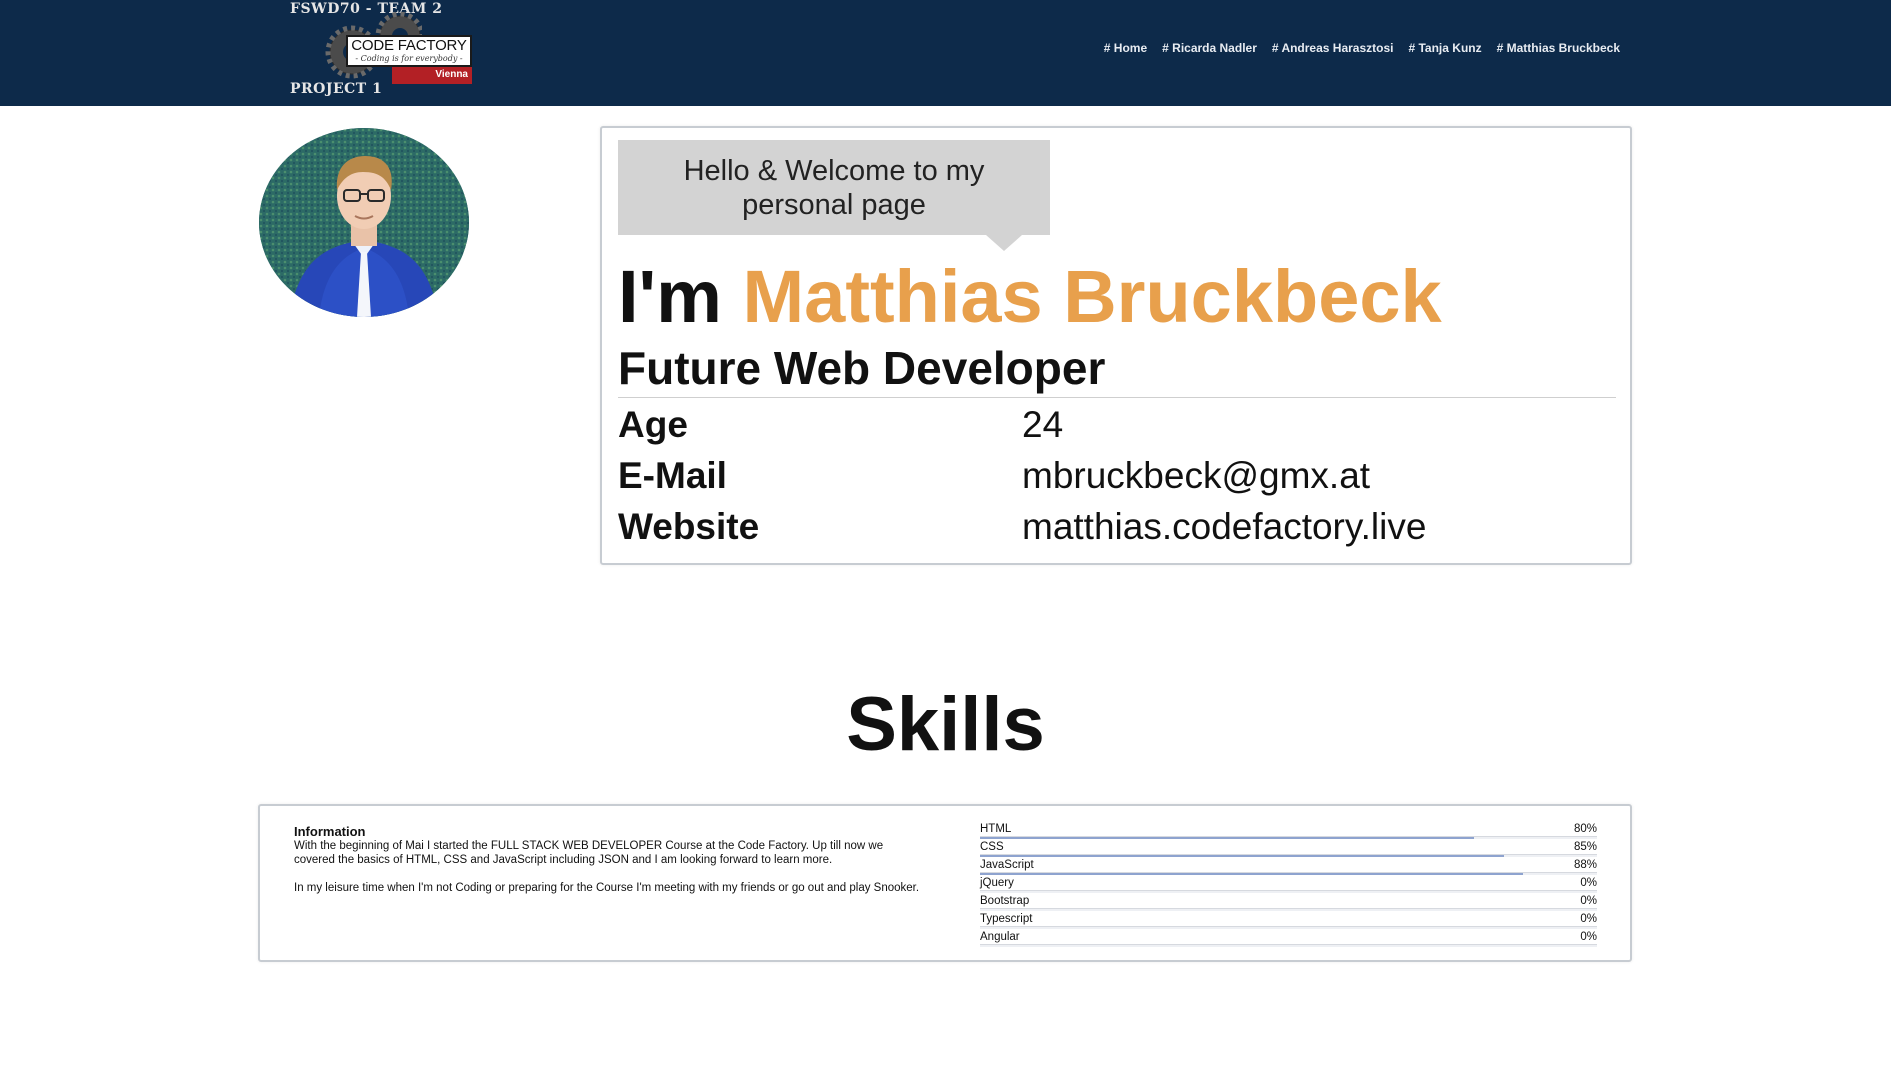 This screenshot has width=1891, height=1071. What do you see at coordinates (1007, 865) in the screenshot?
I see `skill-name: JavaScript` at bounding box center [1007, 865].